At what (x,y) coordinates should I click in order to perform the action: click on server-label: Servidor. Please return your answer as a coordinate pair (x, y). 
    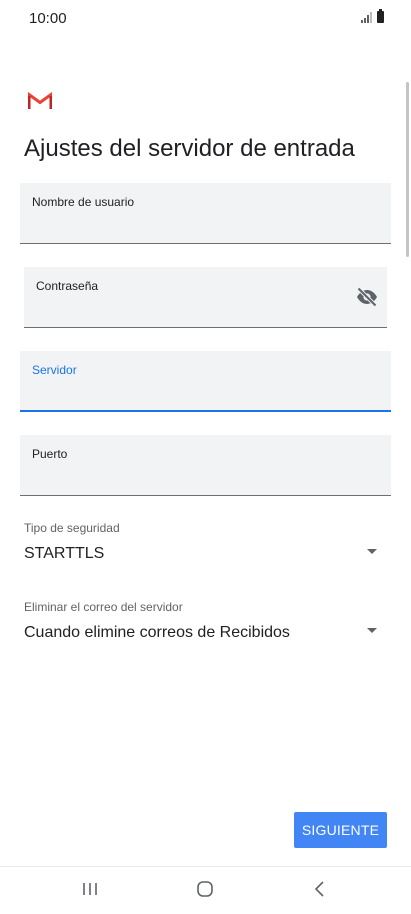
    Looking at the image, I should click on (54, 370).